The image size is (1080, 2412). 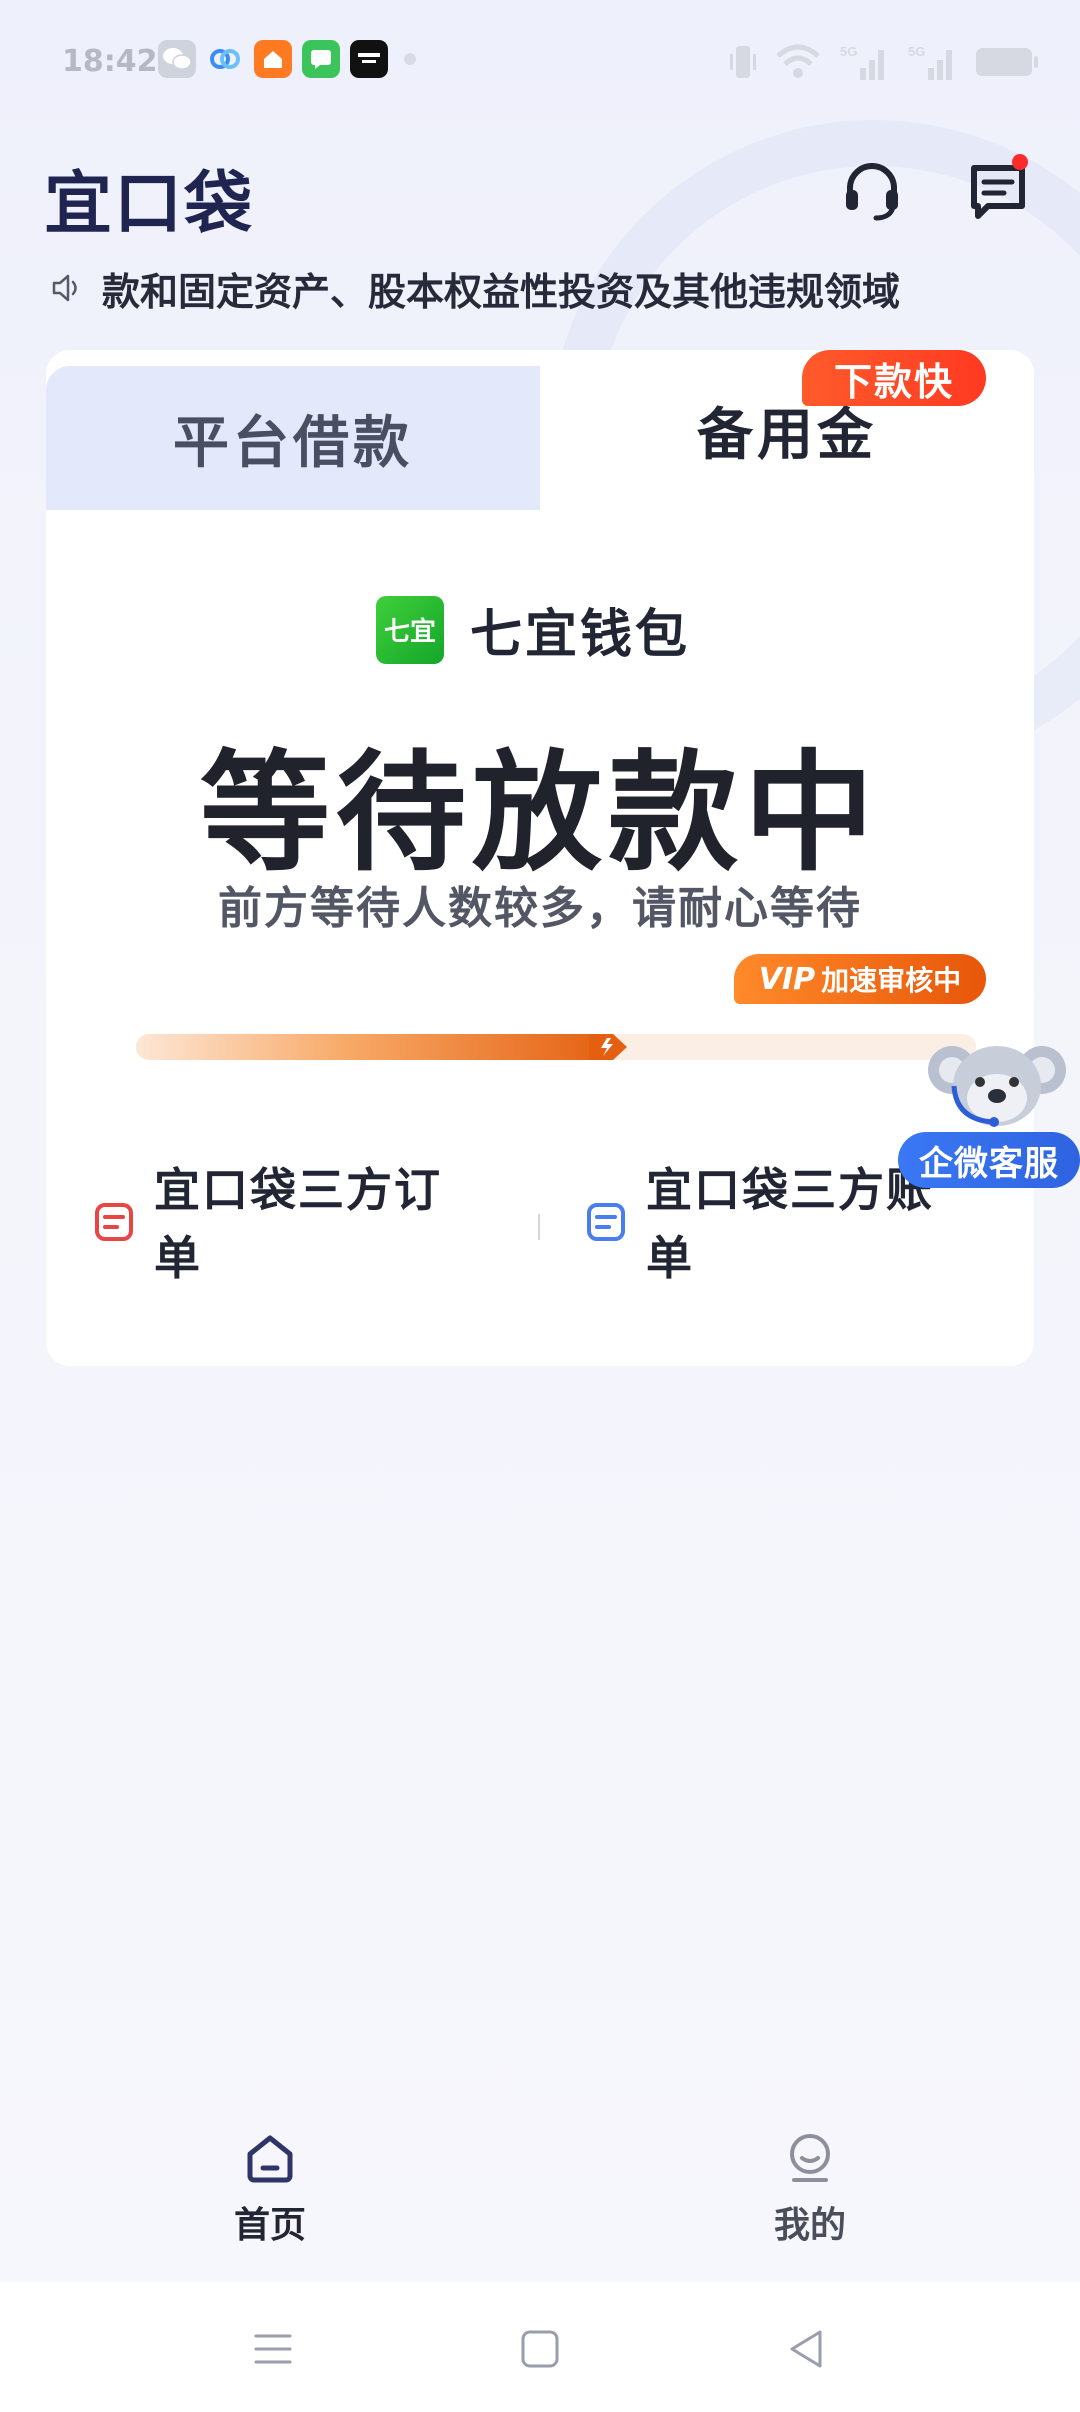 What do you see at coordinates (114, 1222) in the screenshot?
I see `order-doc-icon` at bounding box center [114, 1222].